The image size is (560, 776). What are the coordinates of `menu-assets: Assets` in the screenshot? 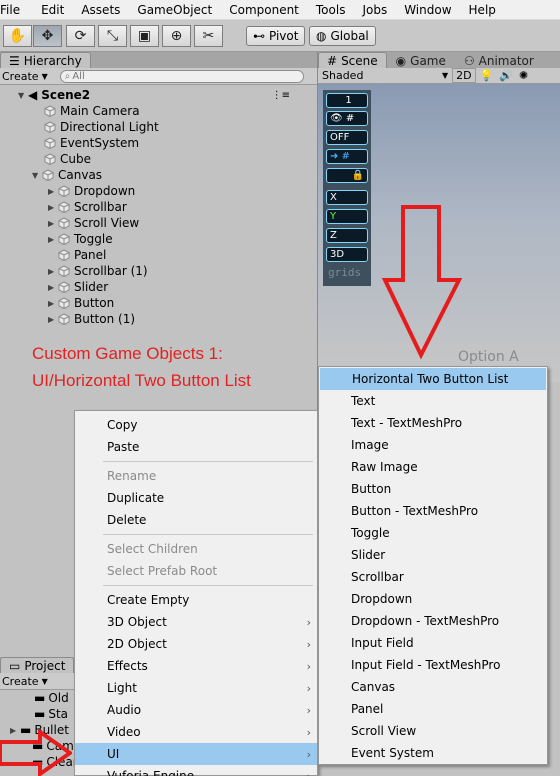 It's located at (104, 10).